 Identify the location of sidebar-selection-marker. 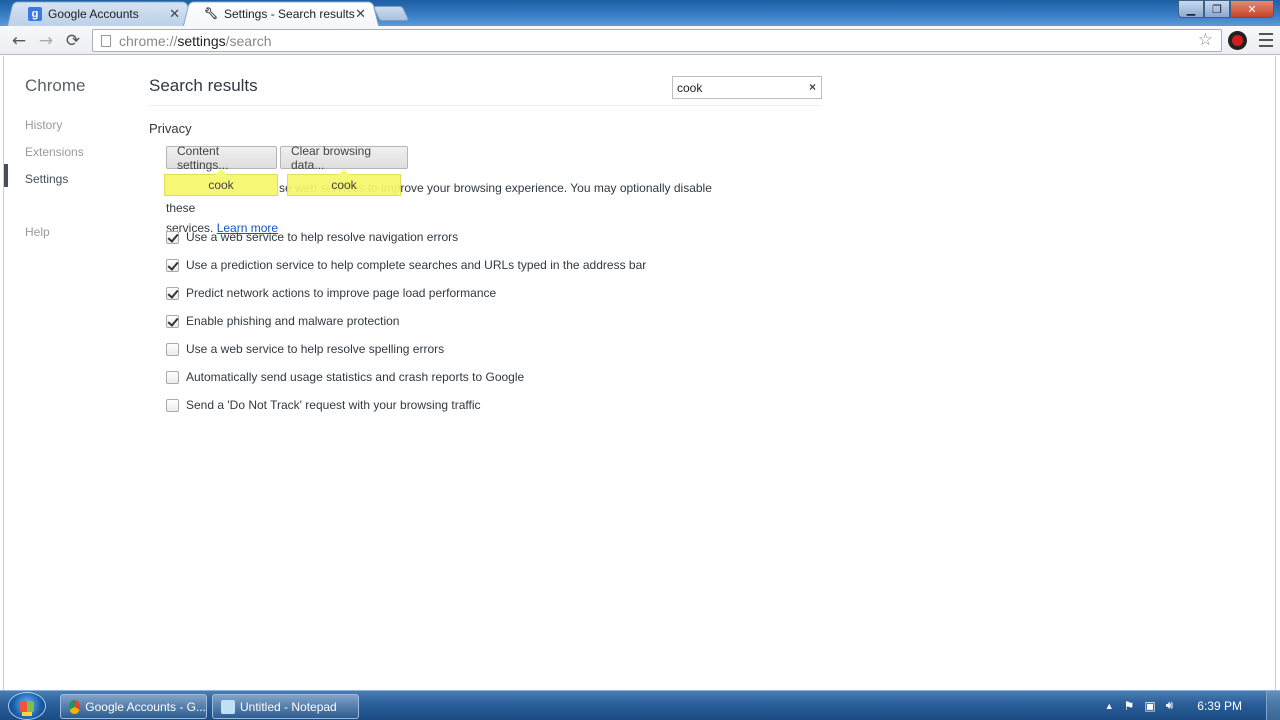
(6, 175).